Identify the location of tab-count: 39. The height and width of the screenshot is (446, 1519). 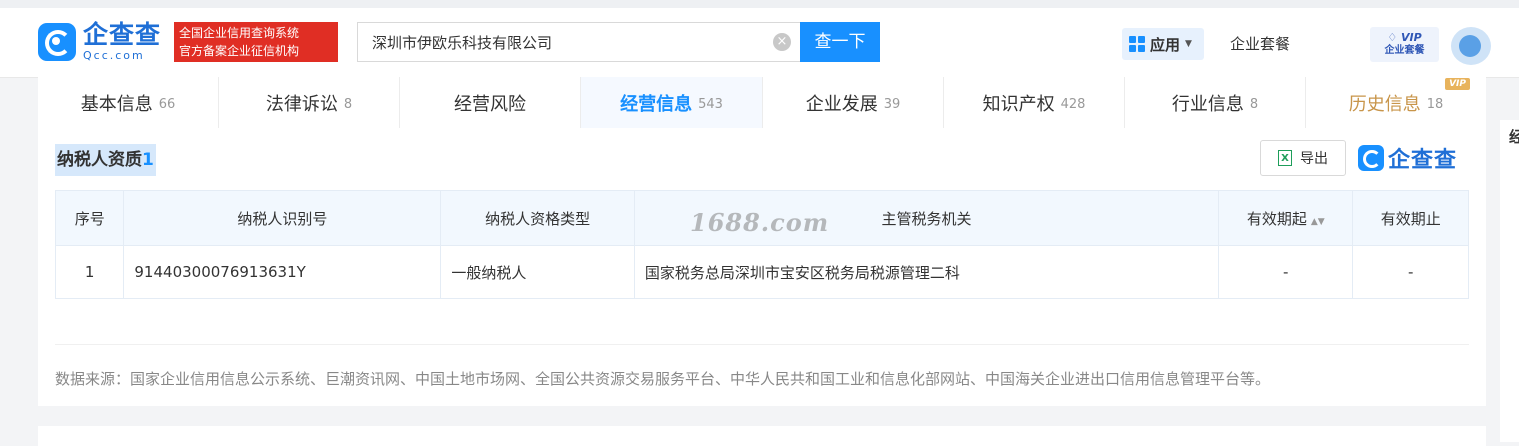
(892, 104).